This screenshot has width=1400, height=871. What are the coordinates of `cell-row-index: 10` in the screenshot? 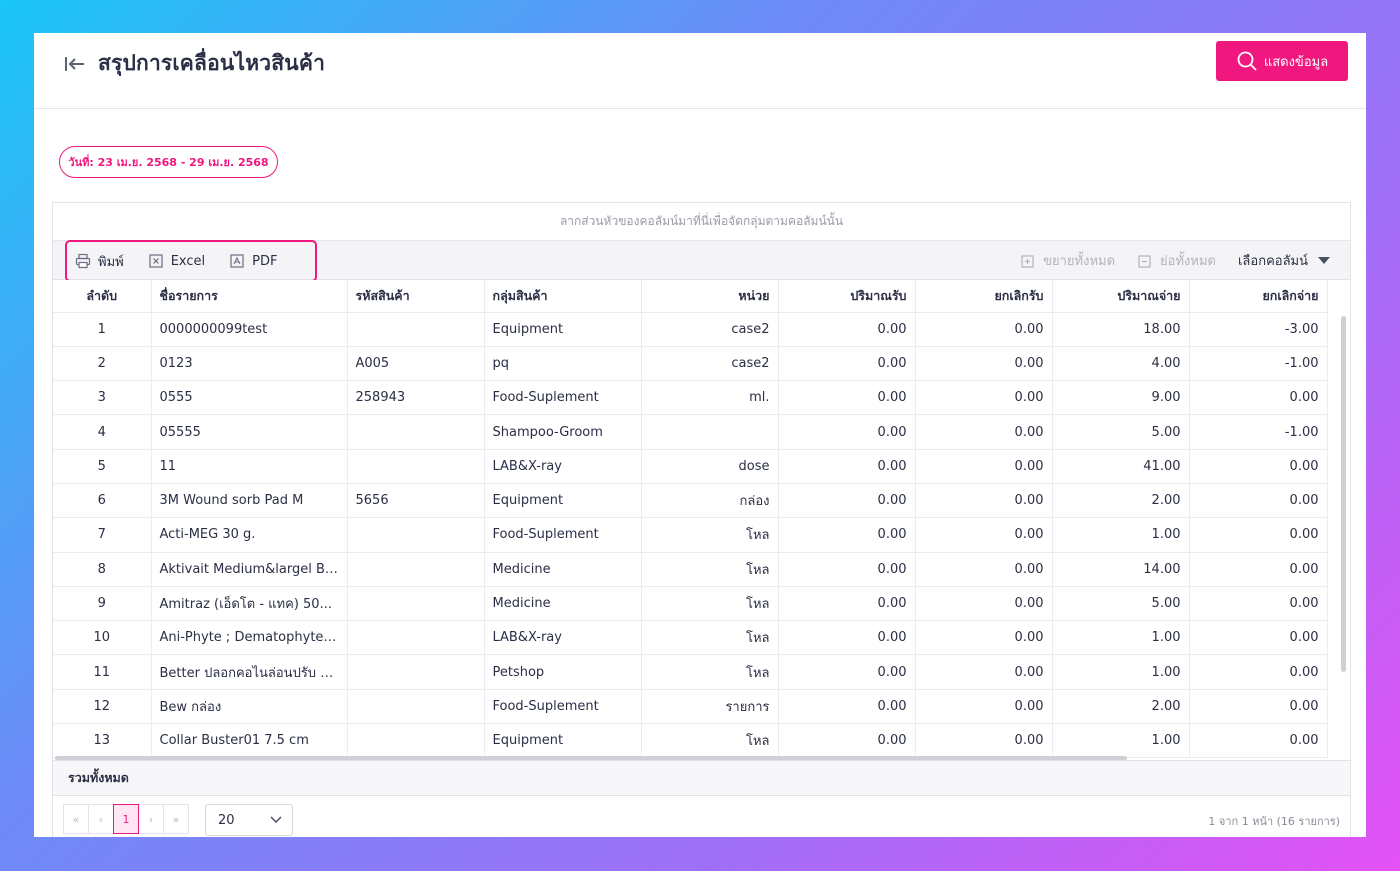 It's located at (102, 638).